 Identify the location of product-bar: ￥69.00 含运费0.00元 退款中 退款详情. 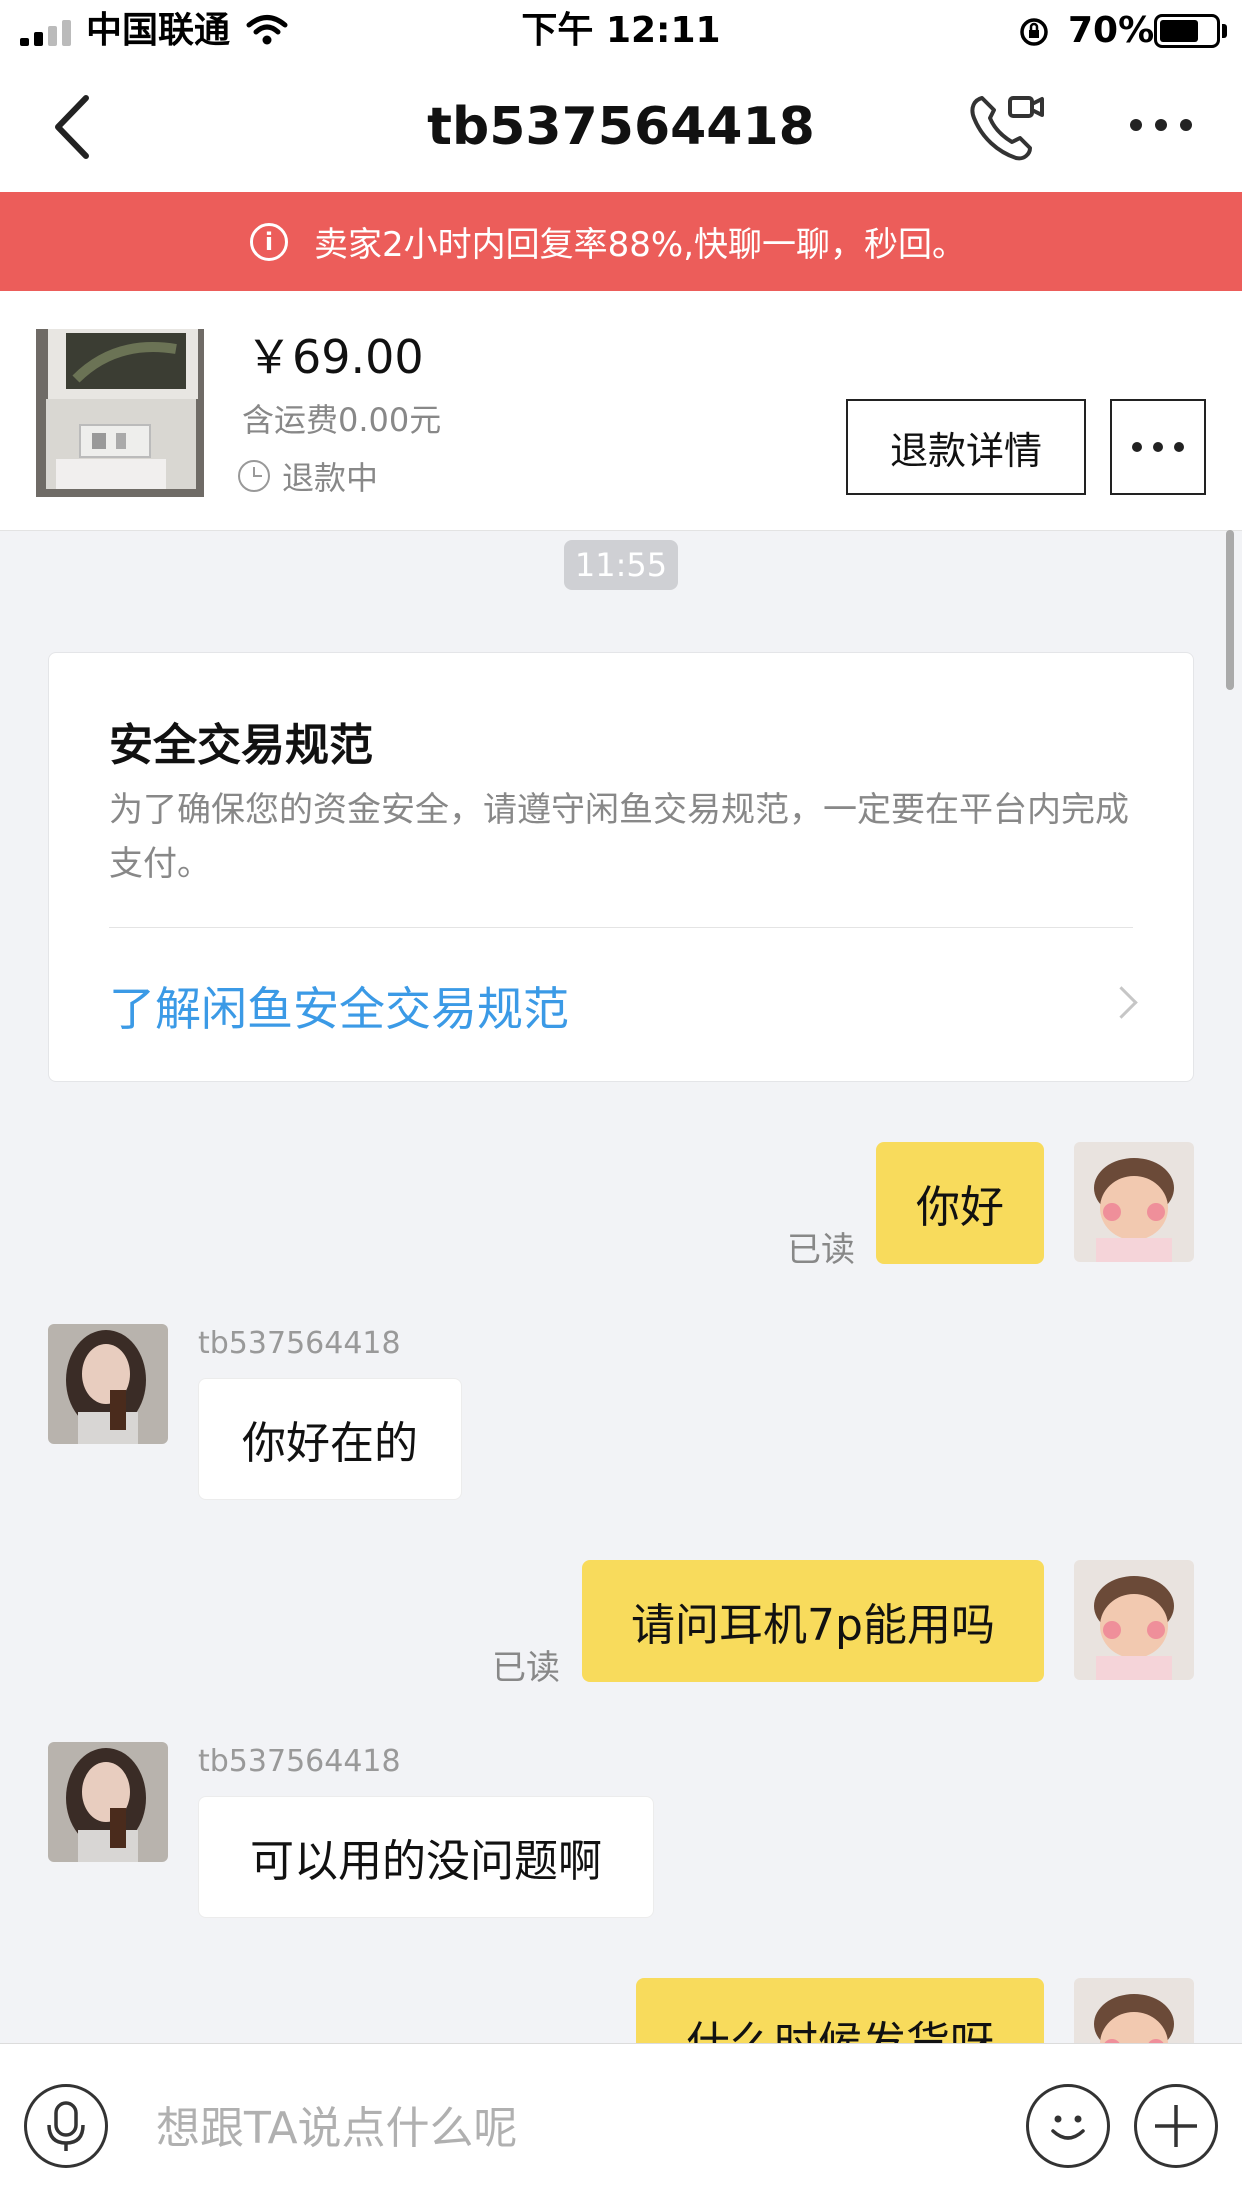
(621, 411).